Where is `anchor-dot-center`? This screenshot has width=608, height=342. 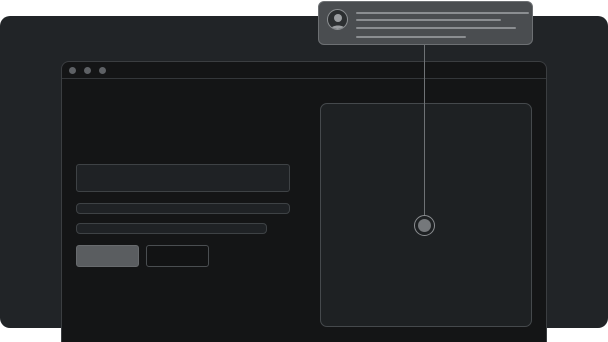
anchor-dot-center is located at coordinates (424, 225).